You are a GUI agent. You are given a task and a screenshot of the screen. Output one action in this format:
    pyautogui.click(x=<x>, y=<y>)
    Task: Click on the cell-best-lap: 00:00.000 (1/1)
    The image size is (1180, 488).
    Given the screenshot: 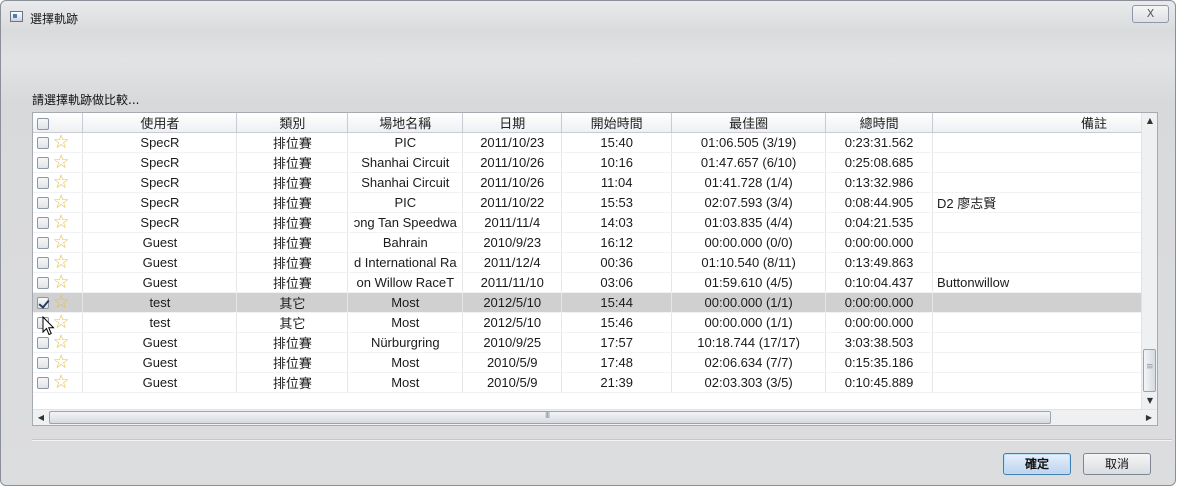 What is the action you would take?
    pyautogui.click(x=749, y=302)
    